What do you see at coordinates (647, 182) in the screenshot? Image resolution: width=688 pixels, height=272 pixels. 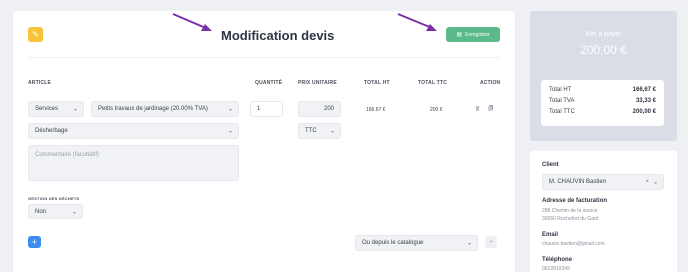 I see `clear-icon: ×` at bounding box center [647, 182].